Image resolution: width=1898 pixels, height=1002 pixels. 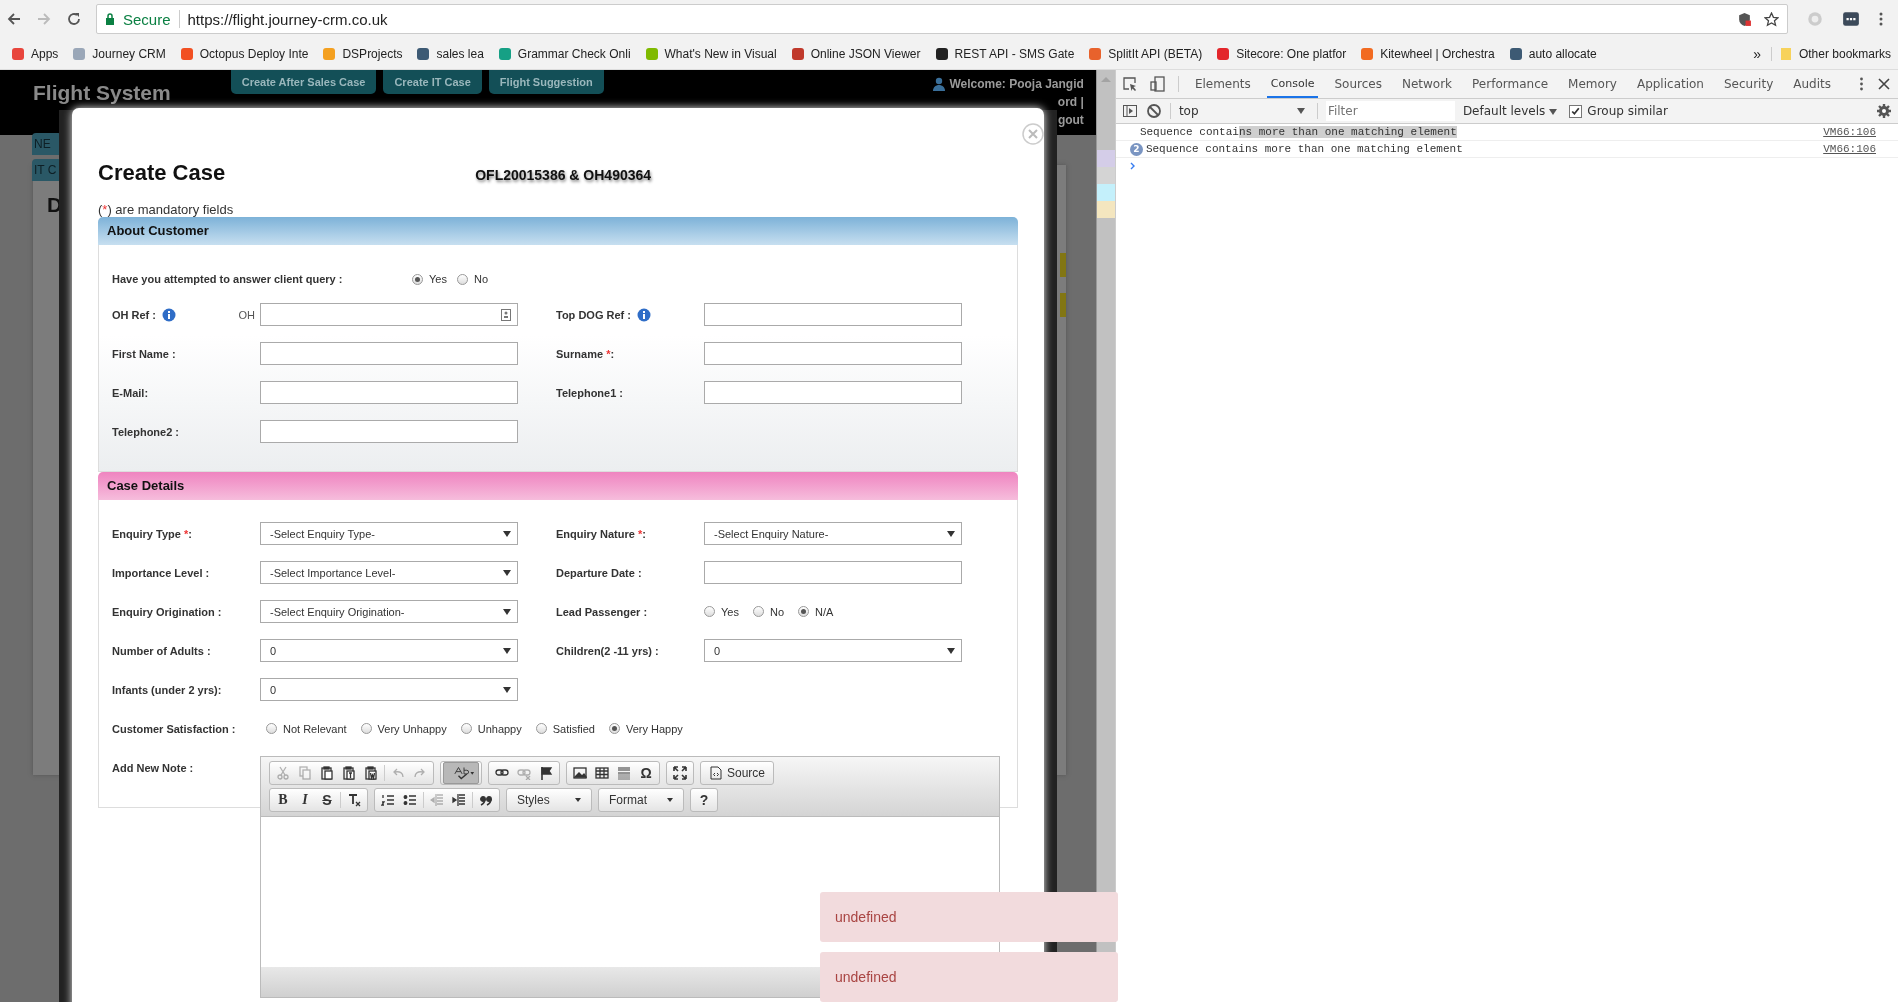 I want to click on field-label: First Name :, so click(x=144, y=353).